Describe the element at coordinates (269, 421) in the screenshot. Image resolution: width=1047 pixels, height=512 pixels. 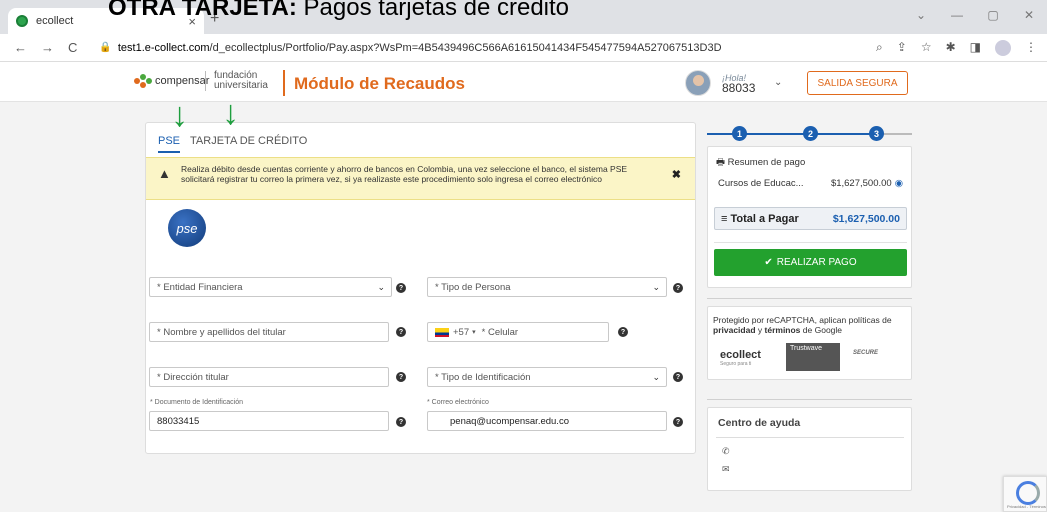
I see `documento-input: 88033415` at that location.